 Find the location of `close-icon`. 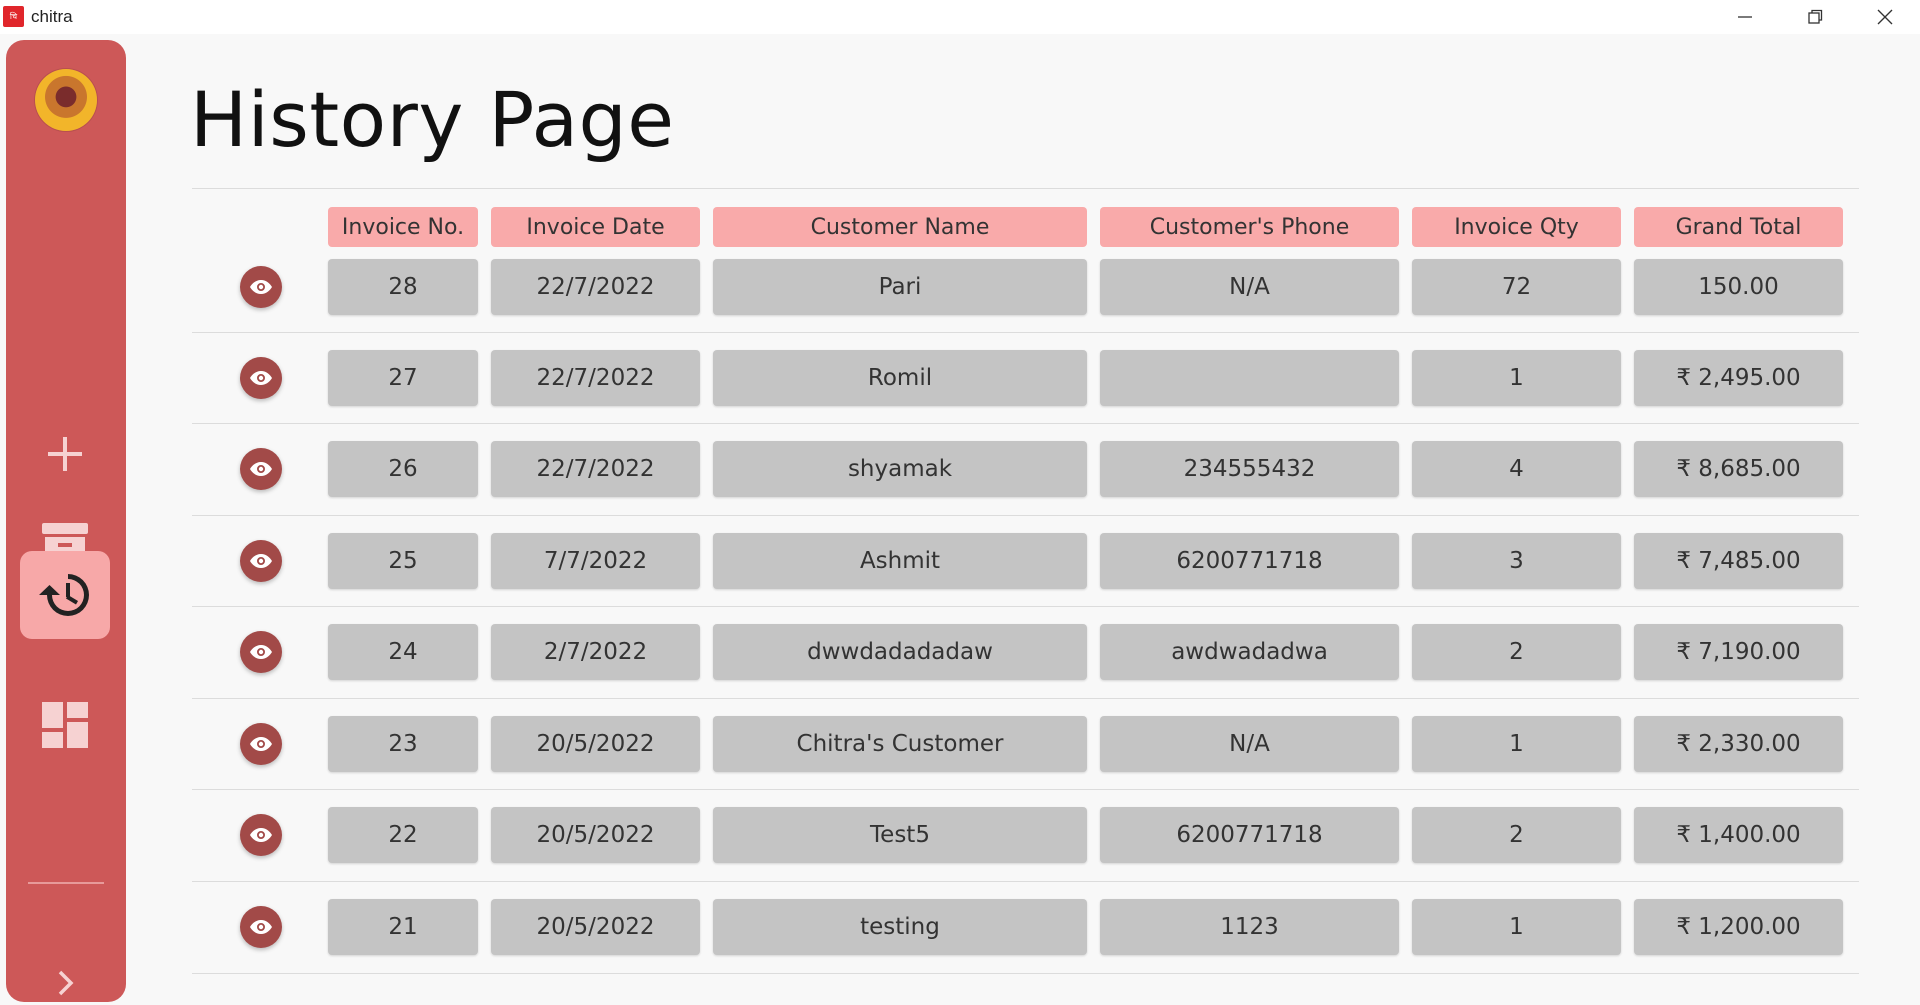

close-icon is located at coordinates (1885, 17).